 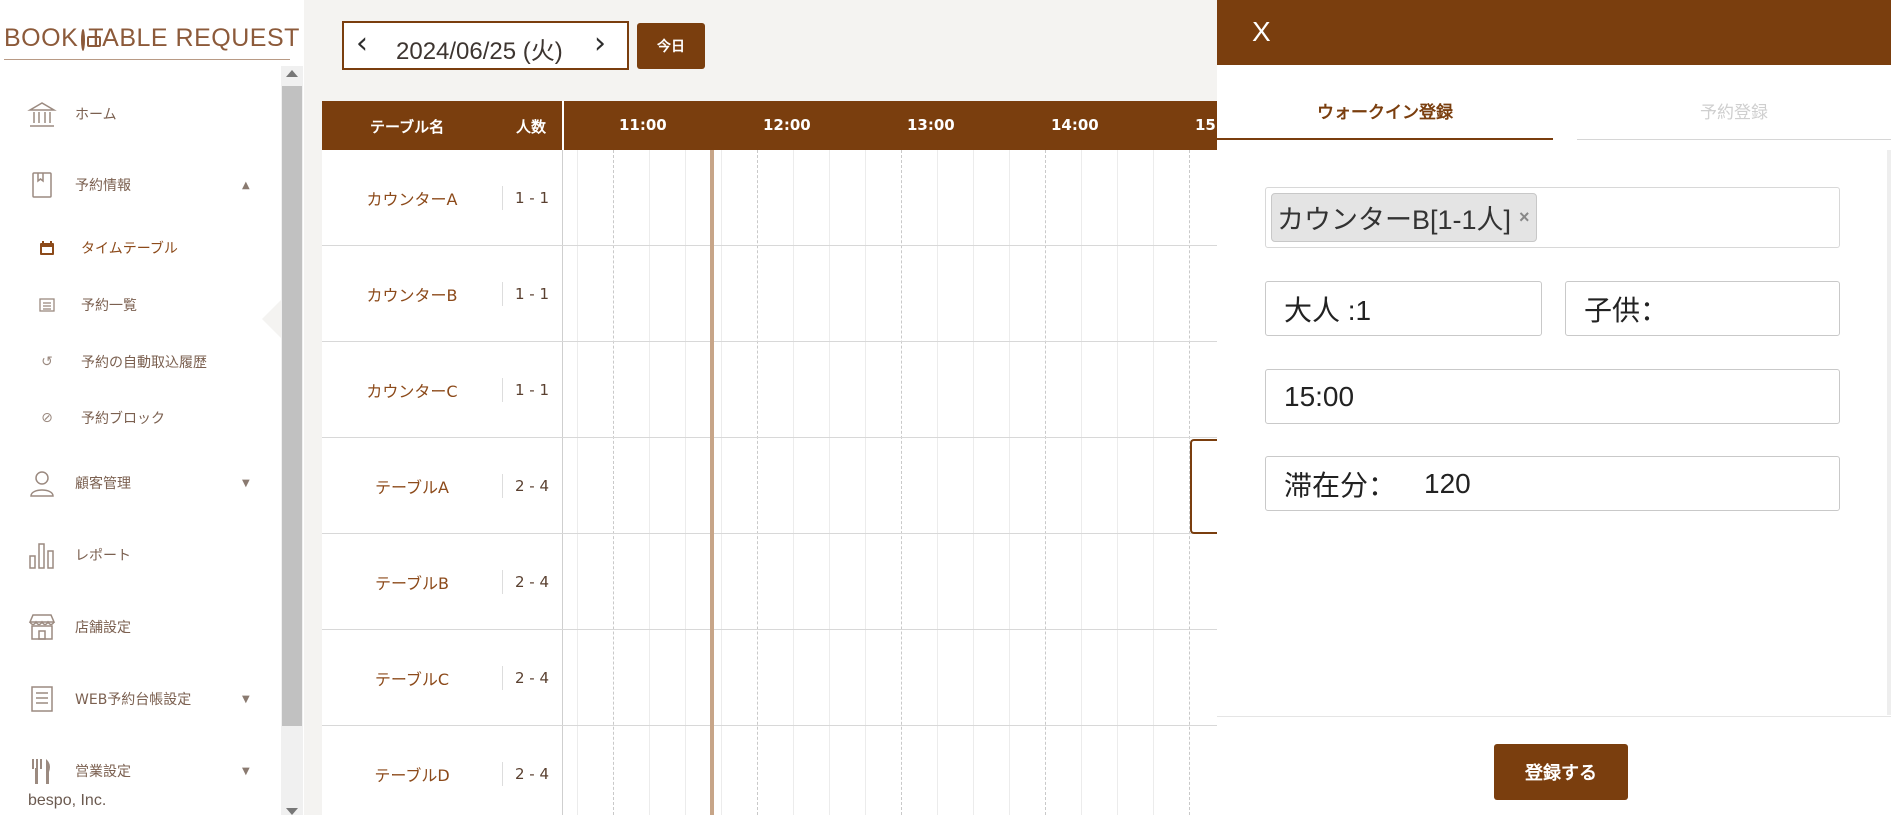 I want to click on sidebar-subitem-reservation-list: 予約一覧, so click(x=131, y=305).